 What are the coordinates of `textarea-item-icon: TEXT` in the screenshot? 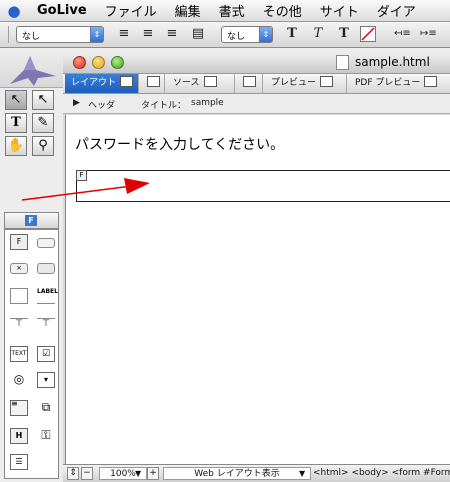 It's located at (19, 354).